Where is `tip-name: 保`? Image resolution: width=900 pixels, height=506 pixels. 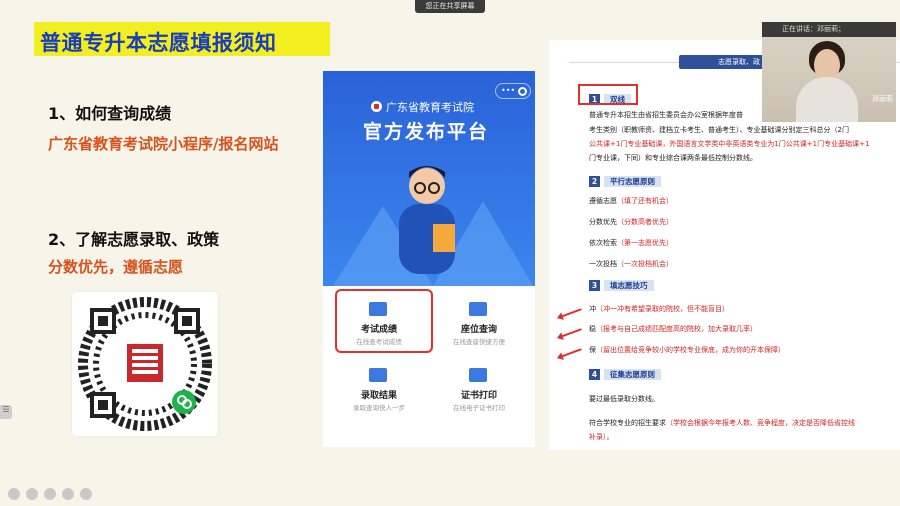
tip-name: 保 is located at coordinates (592, 350).